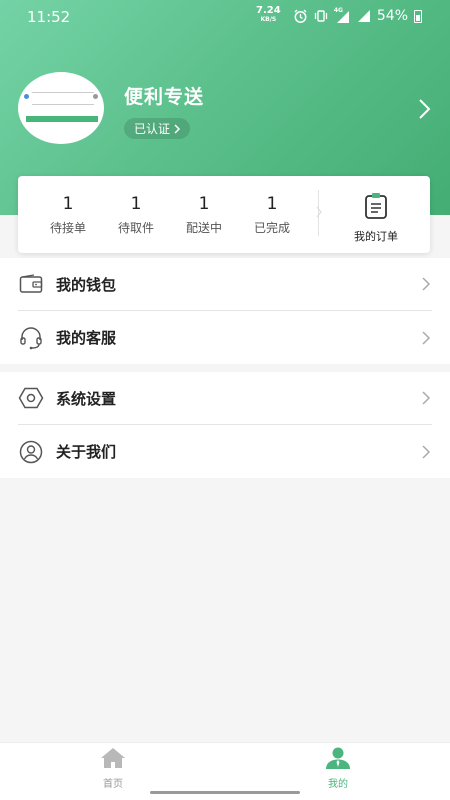 This screenshot has height=800, width=450. What do you see at coordinates (86, 398) in the screenshot?
I see `menu-label: 系统设置` at bounding box center [86, 398].